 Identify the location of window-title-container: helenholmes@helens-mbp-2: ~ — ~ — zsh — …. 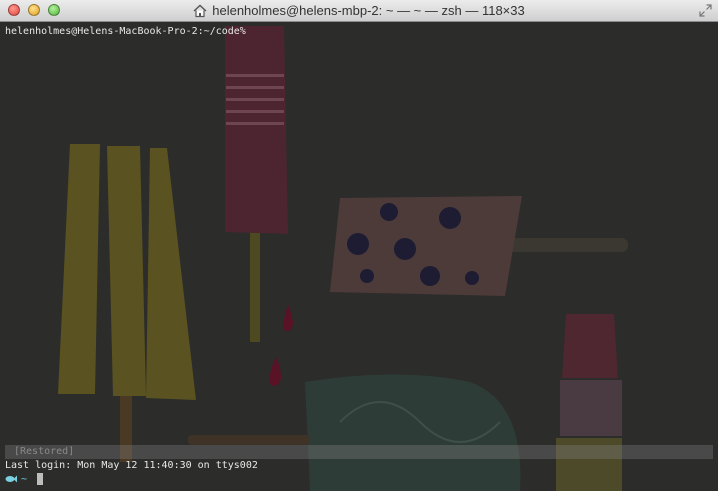
(359, 10).